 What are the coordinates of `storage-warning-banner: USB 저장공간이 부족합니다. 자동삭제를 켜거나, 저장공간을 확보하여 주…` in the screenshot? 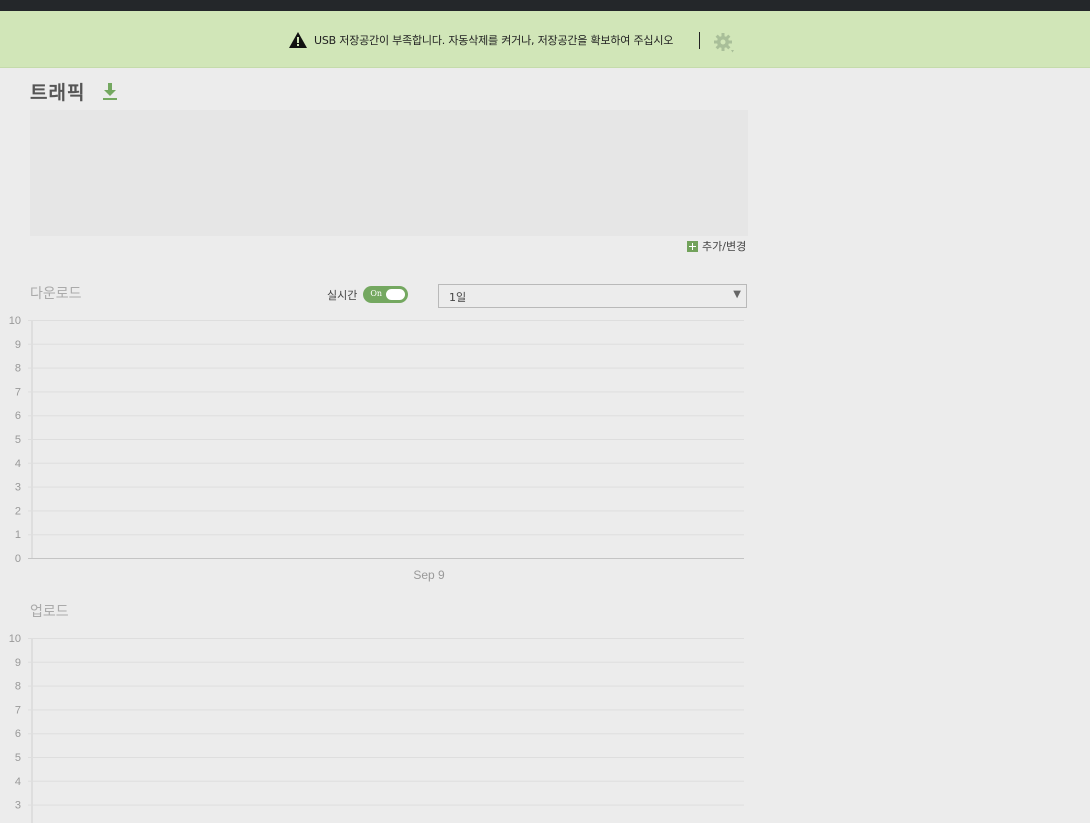 It's located at (545, 39).